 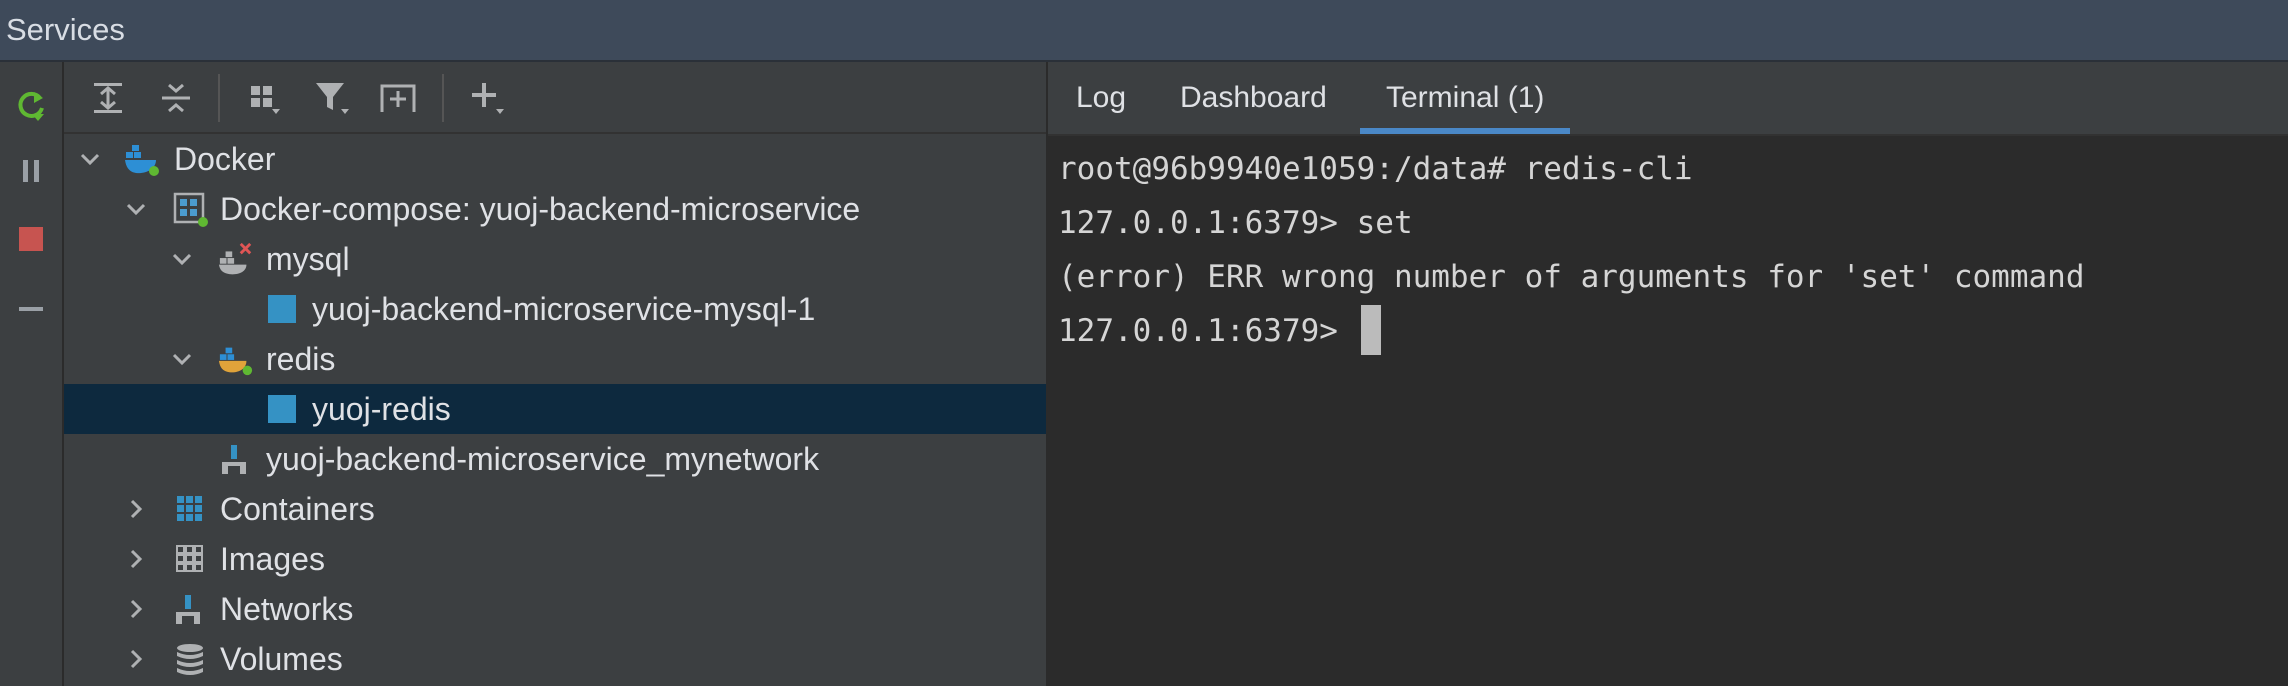 What do you see at coordinates (555, 359) in the screenshot?
I see `tree-node-redis: redis` at bounding box center [555, 359].